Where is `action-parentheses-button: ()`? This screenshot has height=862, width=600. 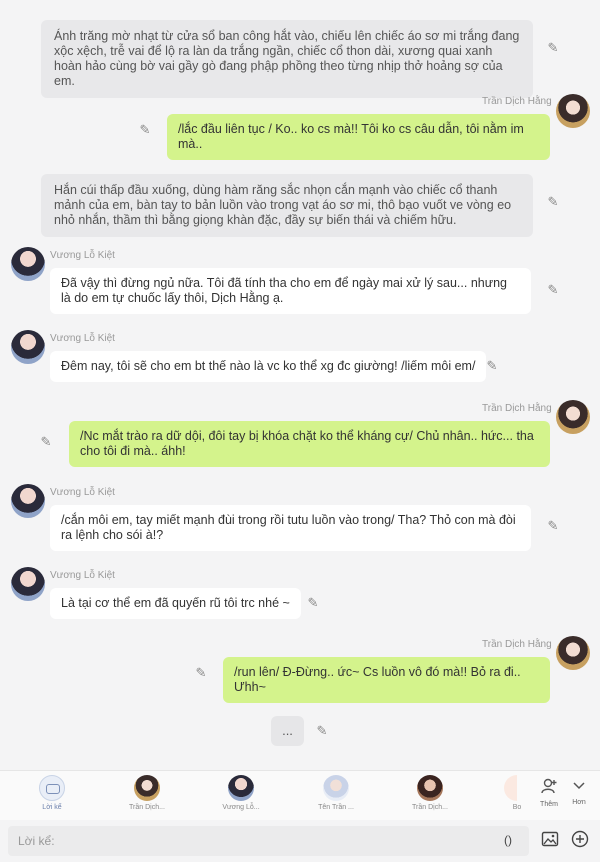 action-parentheses-button: () is located at coordinates (508, 840).